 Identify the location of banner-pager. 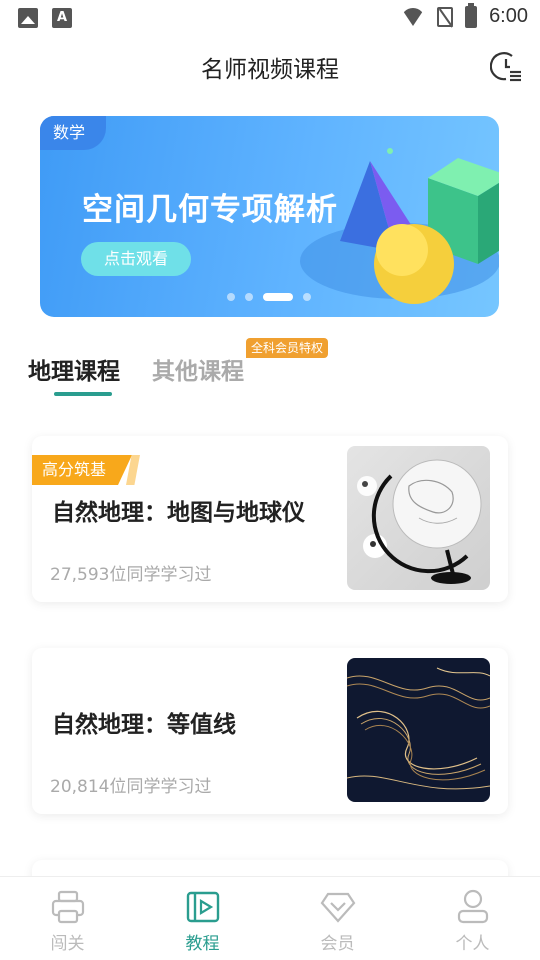
(269, 297).